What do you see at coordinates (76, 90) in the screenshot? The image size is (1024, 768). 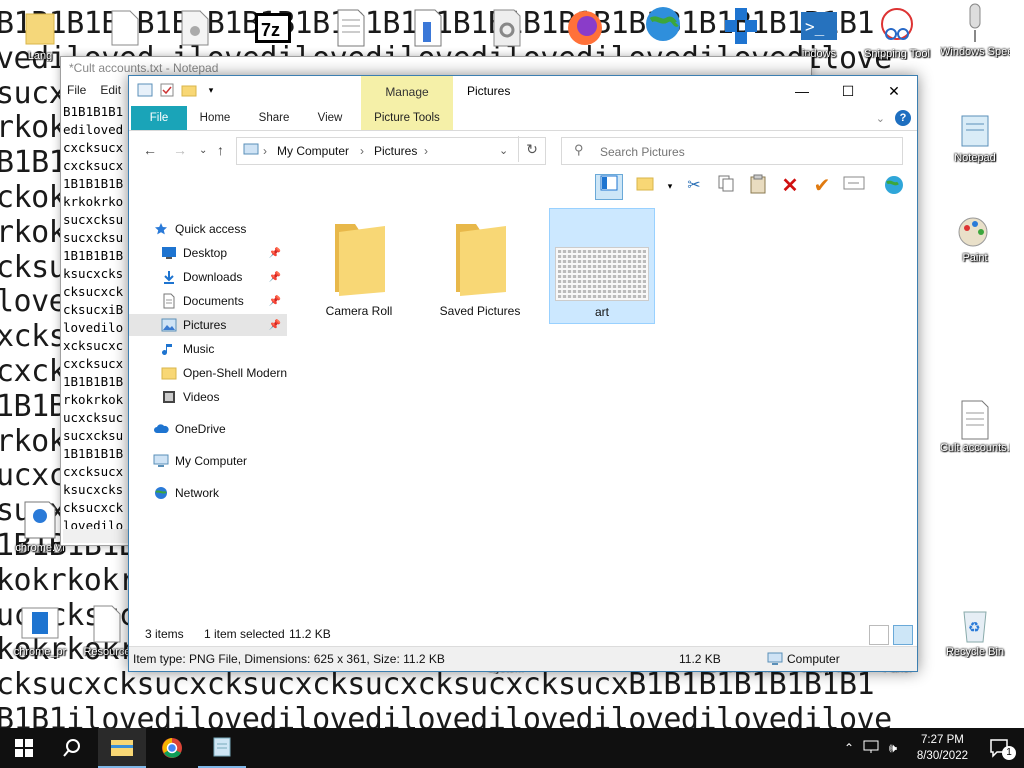 I see `notepad-menu-file: File` at bounding box center [76, 90].